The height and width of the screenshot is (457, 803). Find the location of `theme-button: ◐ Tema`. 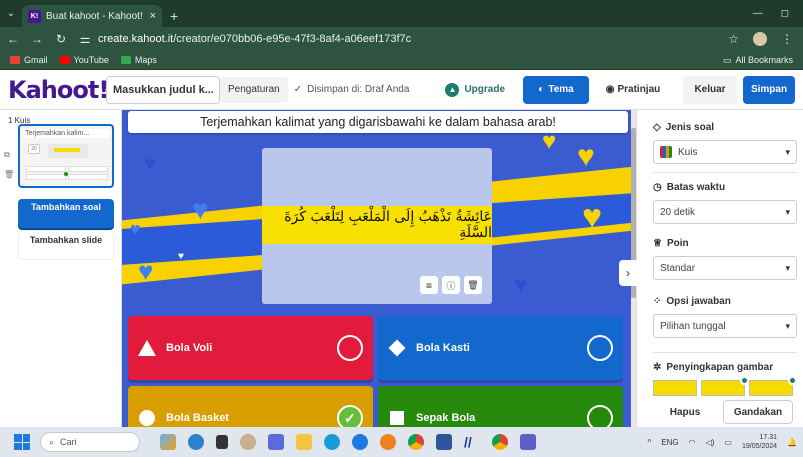

theme-button: ◐ Tema is located at coordinates (556, 89).